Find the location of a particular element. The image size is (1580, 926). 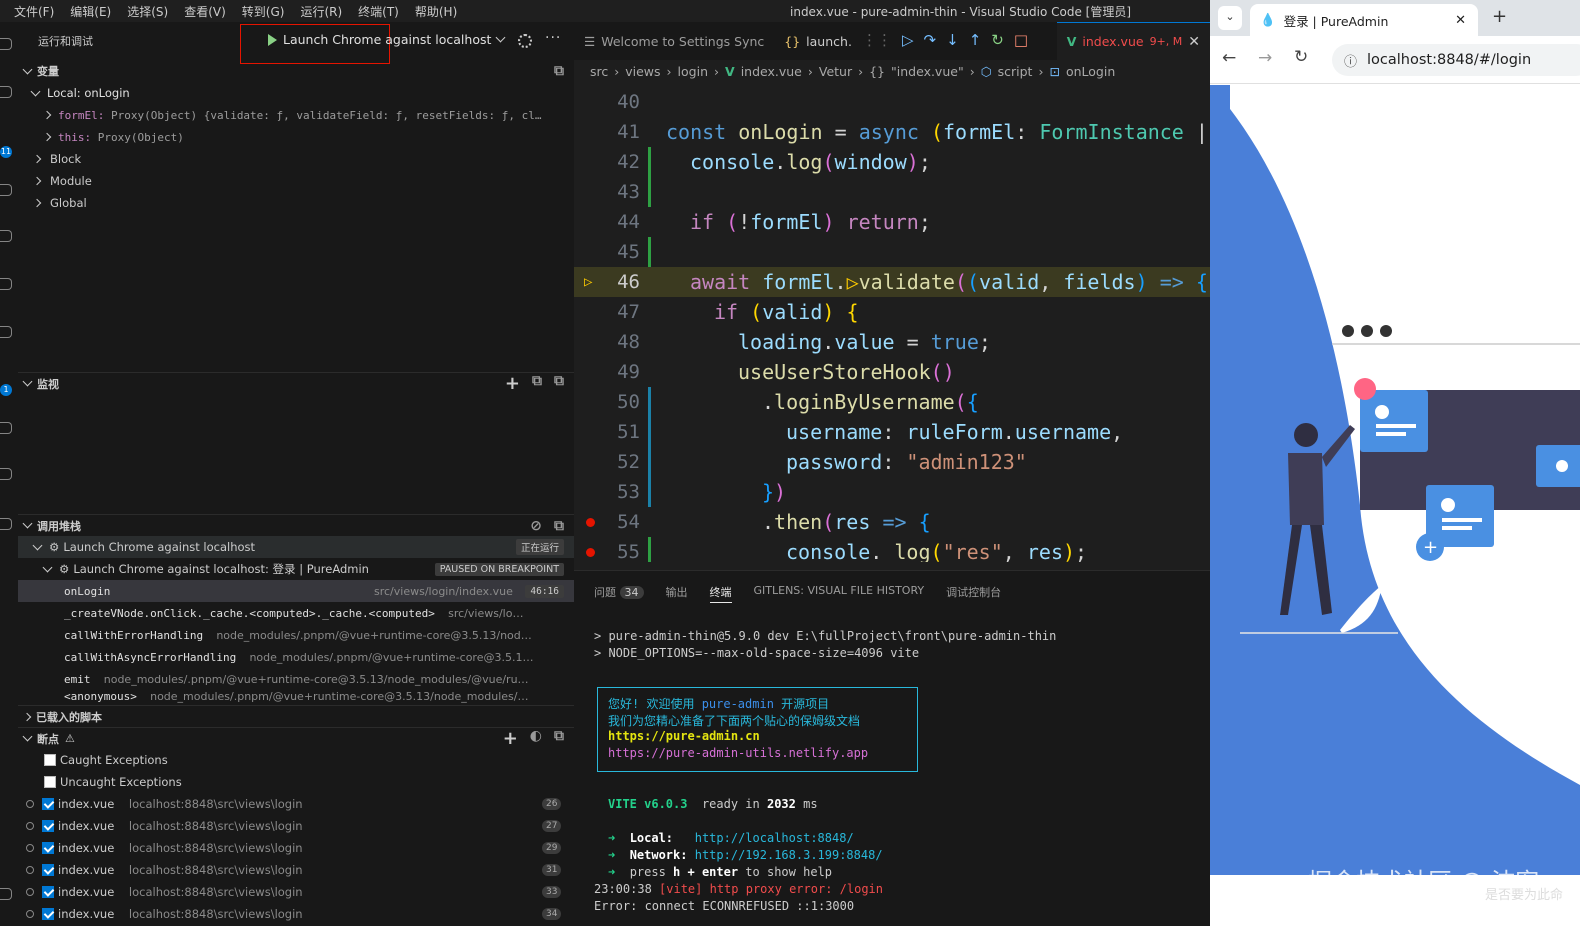

menu-terminal: 终端(T) is located at coordinates (378, 11).